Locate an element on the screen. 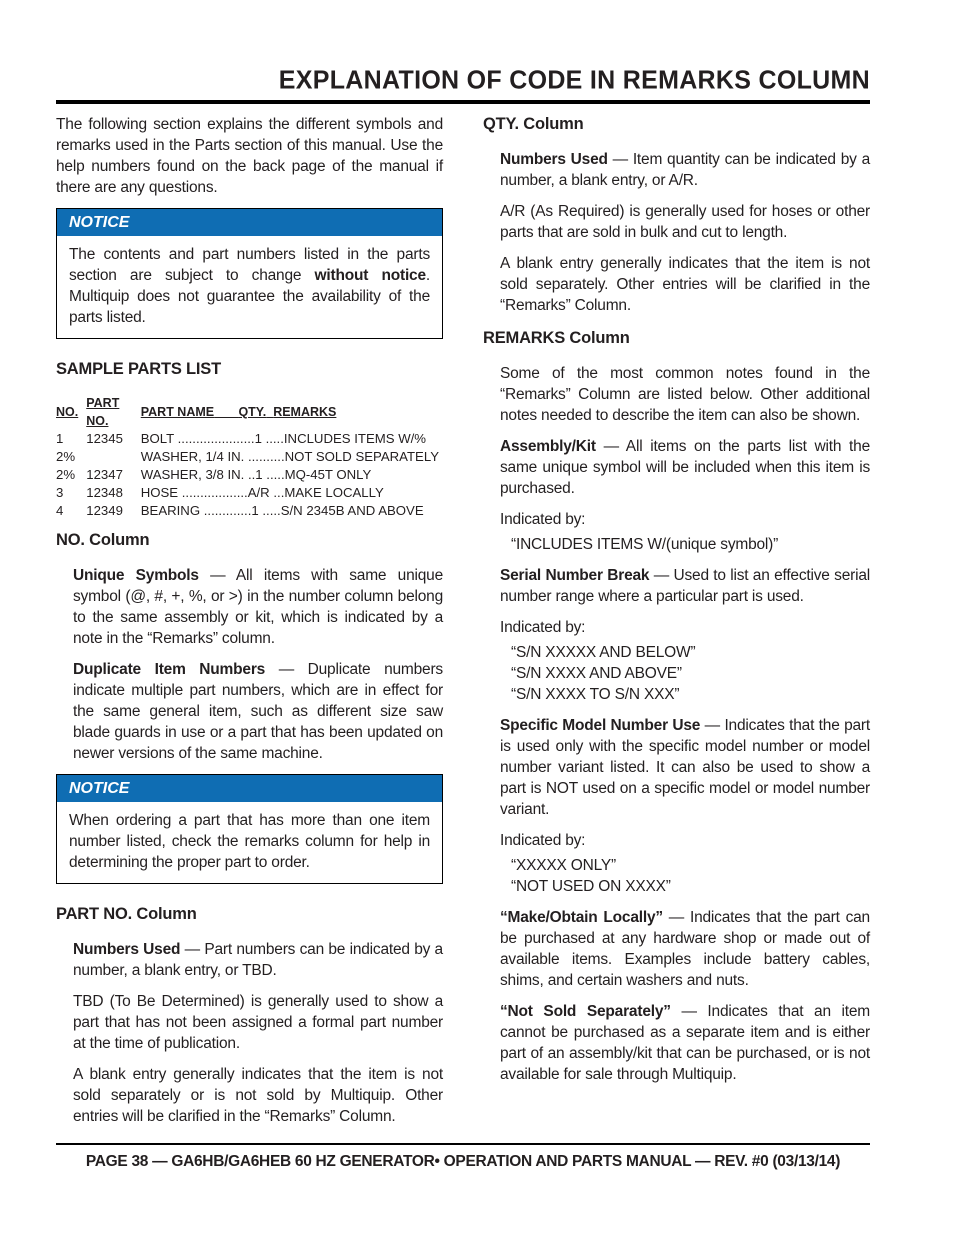 This screenshot has width=954, height=1235. title-rule is located at coordinates (463, 102).